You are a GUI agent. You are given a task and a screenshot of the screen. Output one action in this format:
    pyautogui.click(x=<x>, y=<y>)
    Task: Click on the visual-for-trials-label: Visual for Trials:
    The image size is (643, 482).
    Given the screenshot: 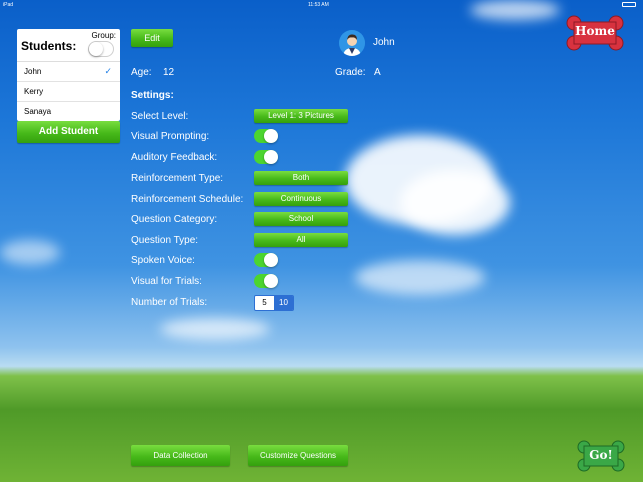 What is the action you would take?
    pyautogui.click(x=166, y=281)
    